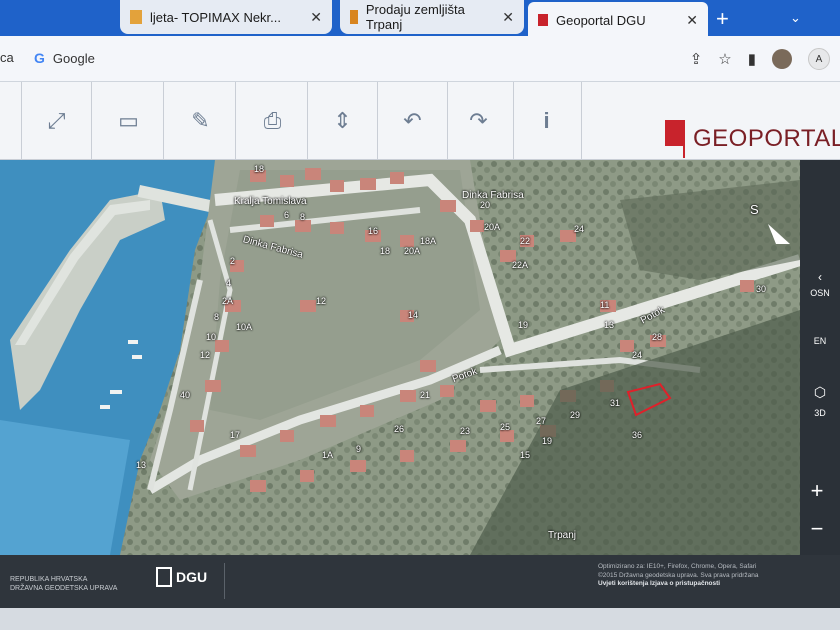  I want to click on undo-icon: ↶, so click(412, 120).